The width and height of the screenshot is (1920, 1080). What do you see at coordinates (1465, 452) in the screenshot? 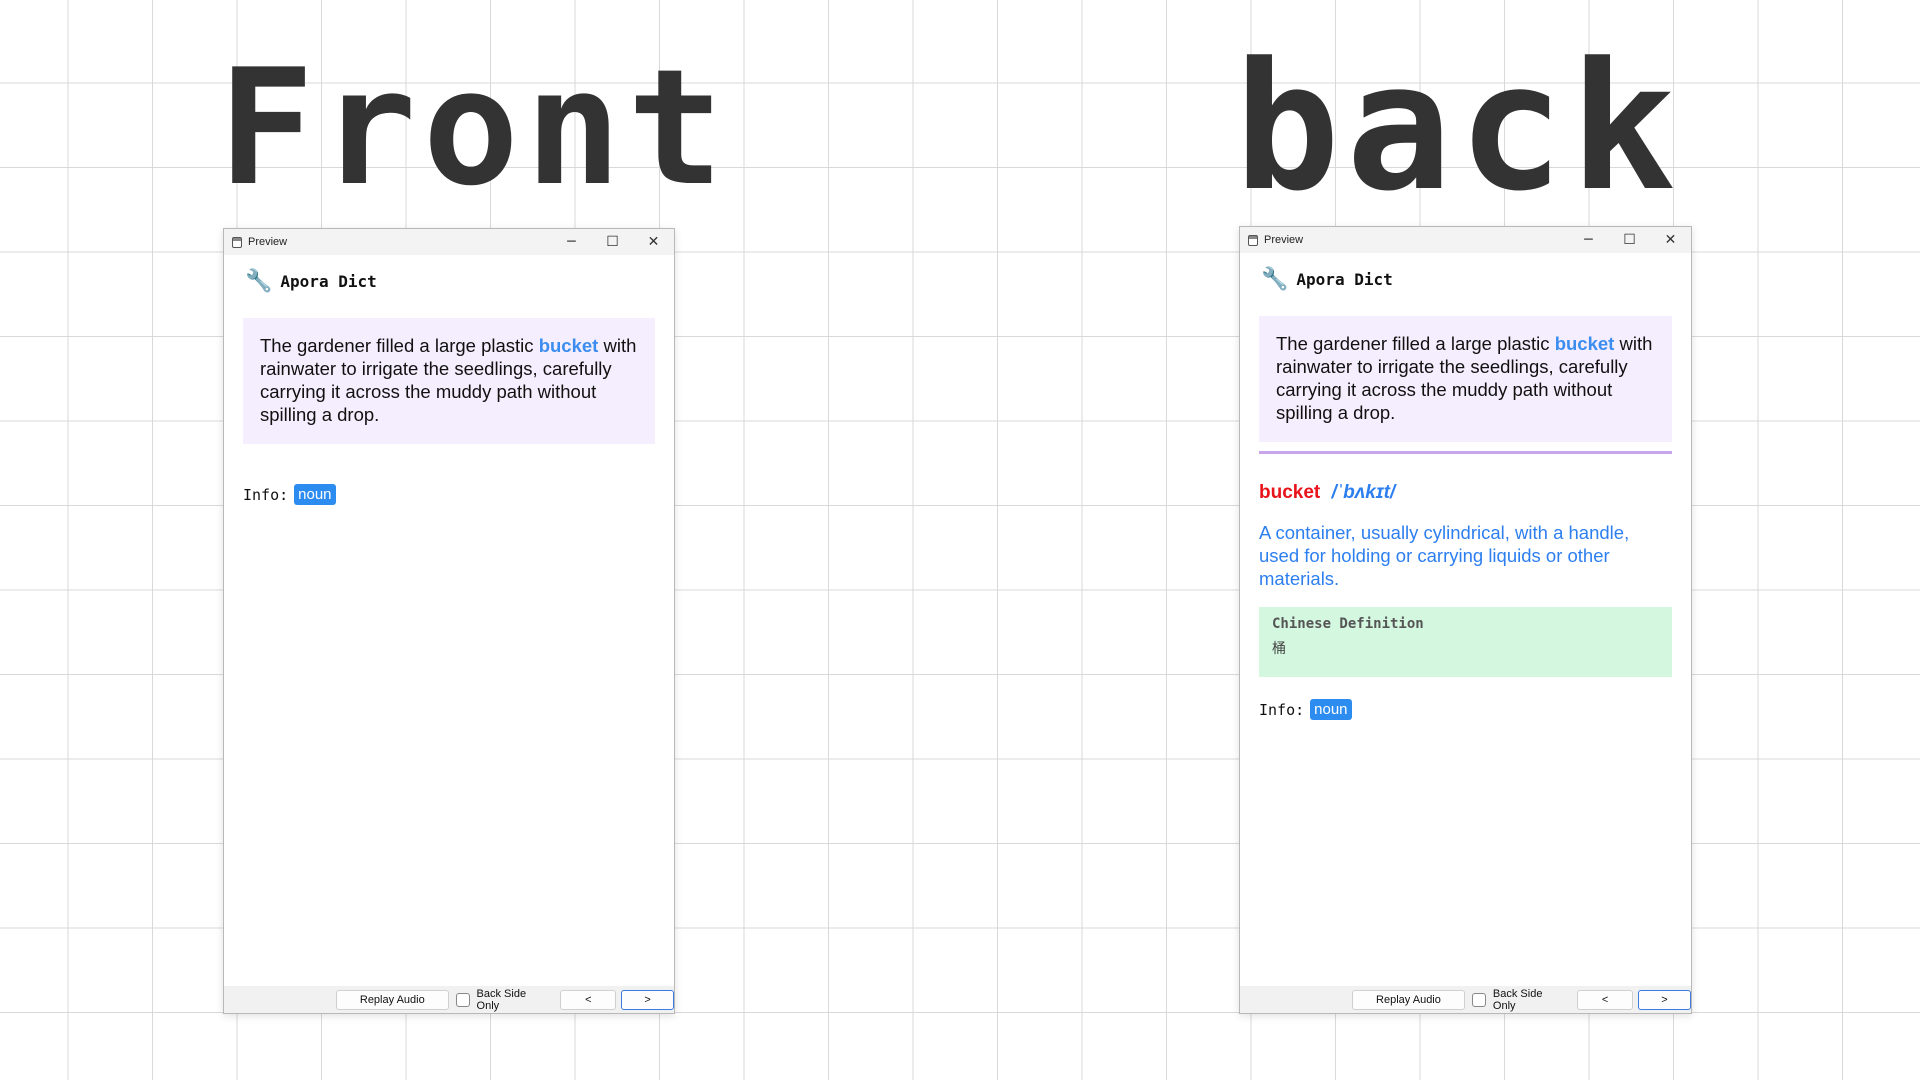
I see `divider` at bounding box center [1465, 452].